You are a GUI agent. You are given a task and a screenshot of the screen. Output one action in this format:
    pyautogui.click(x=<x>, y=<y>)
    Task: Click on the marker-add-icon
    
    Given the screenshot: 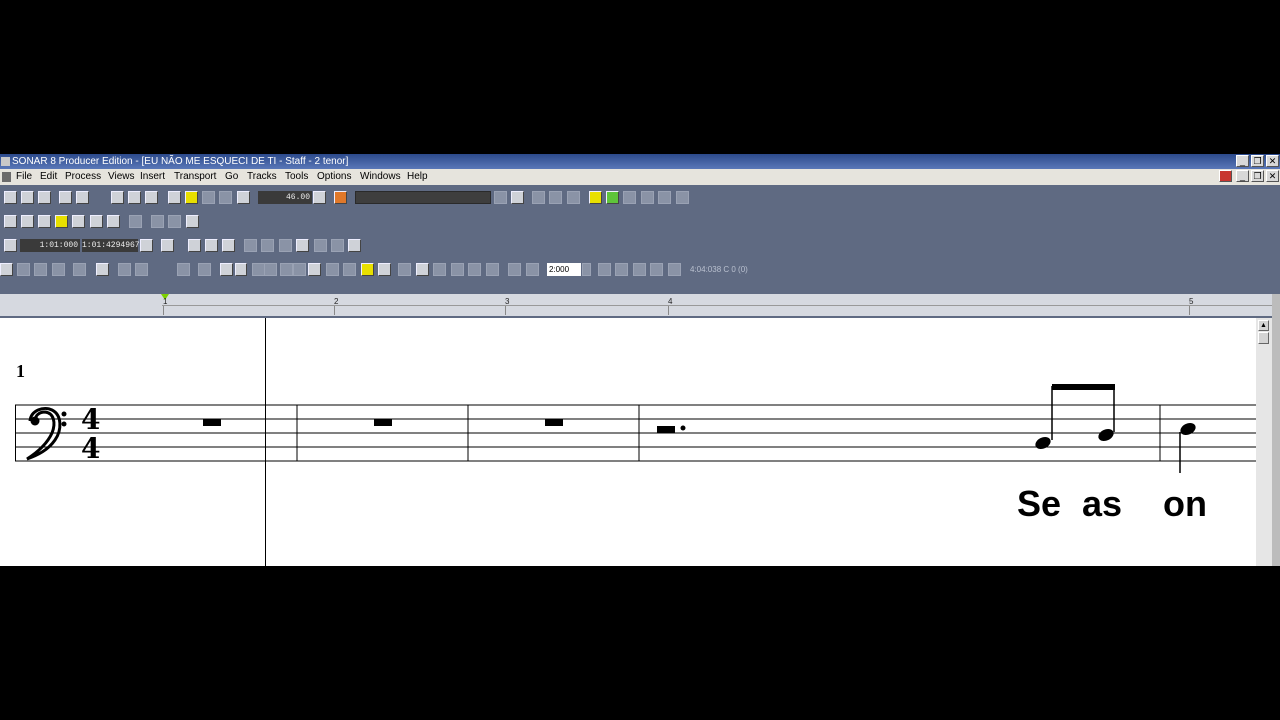 What is the action you would take?
    pyautogui.click(x=250, y=245)
    